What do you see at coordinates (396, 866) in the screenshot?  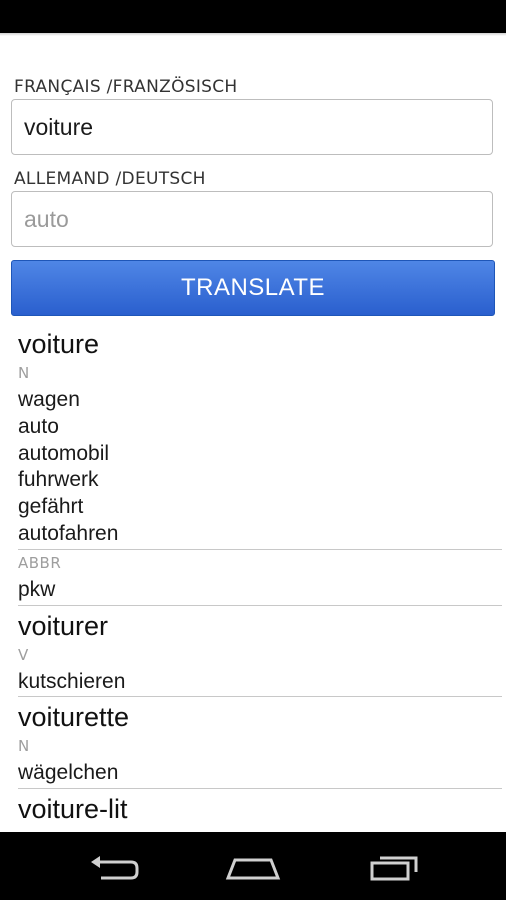 I see `recent-apps-icon` at bounding box center [396, 866].